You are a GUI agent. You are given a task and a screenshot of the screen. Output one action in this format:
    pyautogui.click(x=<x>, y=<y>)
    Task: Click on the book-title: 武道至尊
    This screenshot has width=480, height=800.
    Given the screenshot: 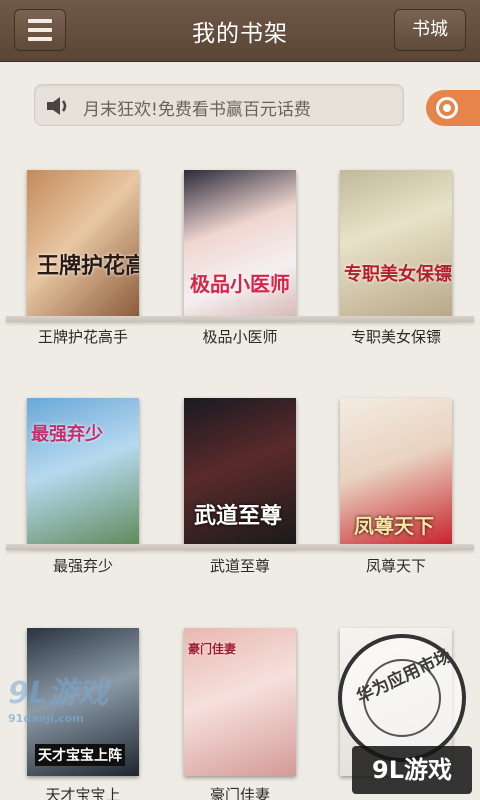 What is the action you would take?
    pyautogui.click(x=240, y=565)
    